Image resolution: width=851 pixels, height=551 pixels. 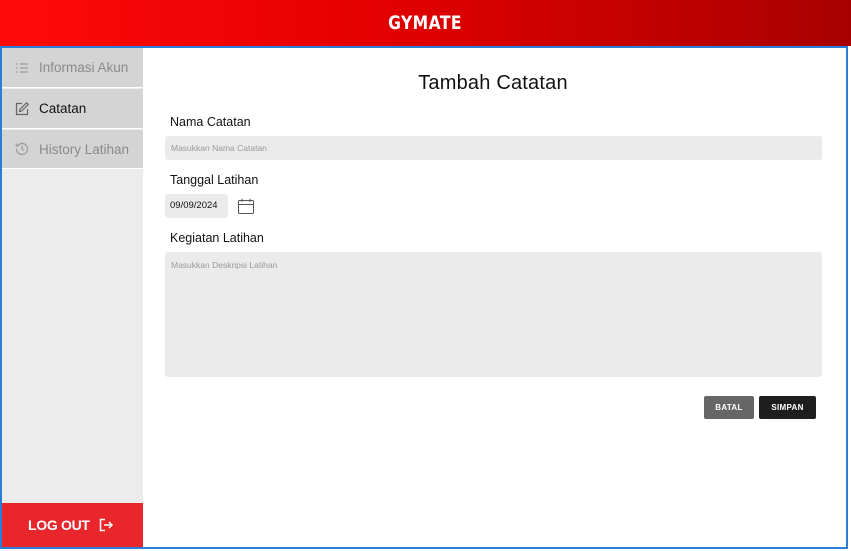 I want to click on batal-button: BATAL, so click(x=729, y=407).